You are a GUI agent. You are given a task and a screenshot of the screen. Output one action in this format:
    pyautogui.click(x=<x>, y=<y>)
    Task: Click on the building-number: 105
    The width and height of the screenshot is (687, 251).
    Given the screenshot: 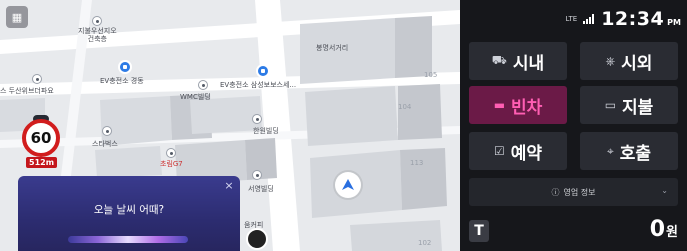 What is the action you would take?
    pyautogui.click(x=431, y=75)
    